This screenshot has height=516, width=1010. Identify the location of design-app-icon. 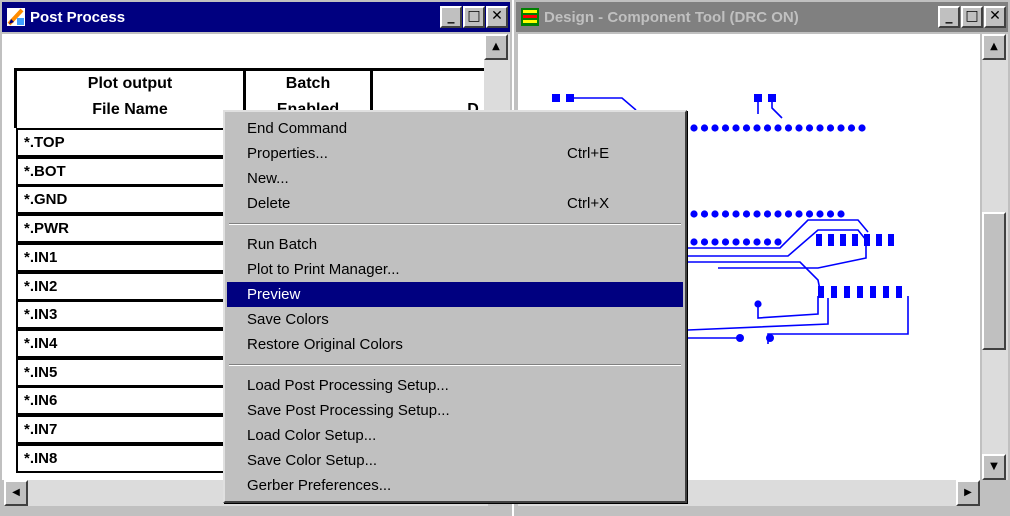
(530, 17).